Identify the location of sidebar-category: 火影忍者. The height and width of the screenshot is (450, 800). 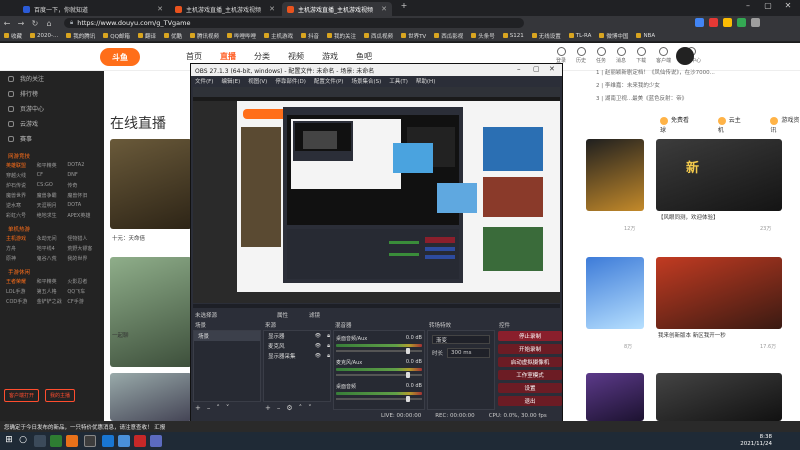
(82, 281).